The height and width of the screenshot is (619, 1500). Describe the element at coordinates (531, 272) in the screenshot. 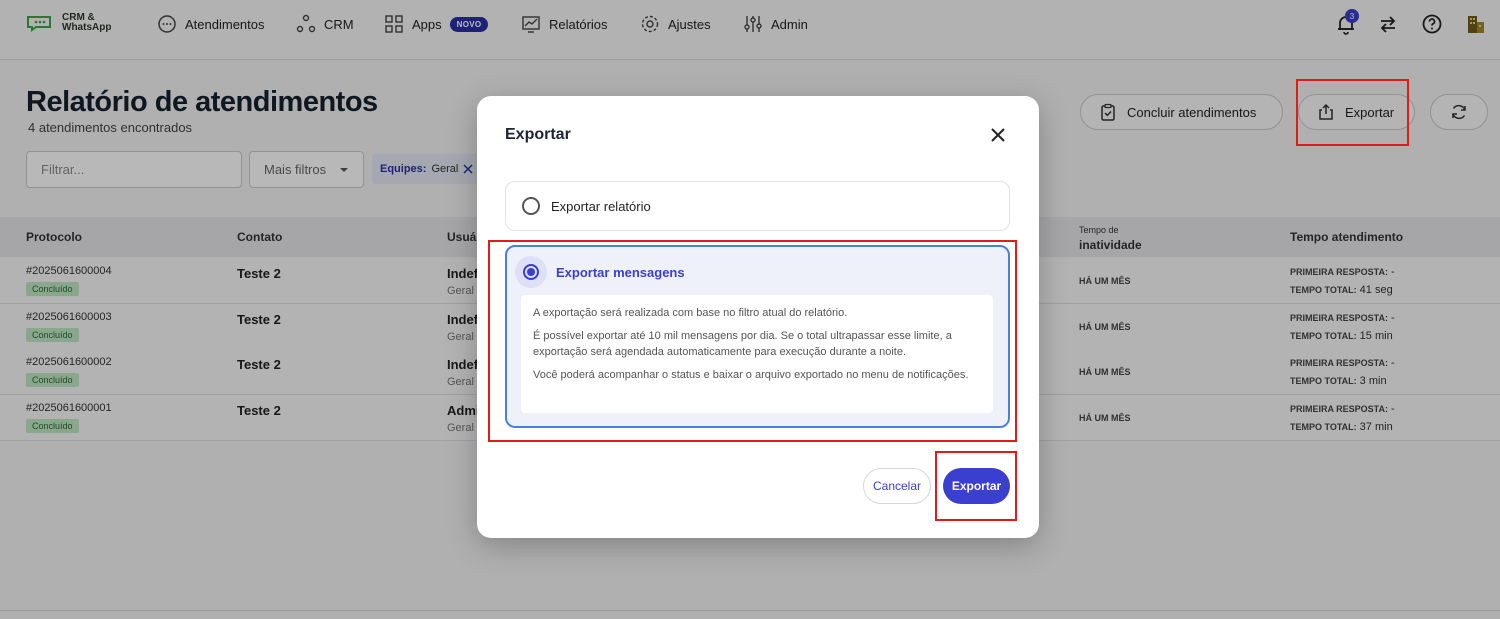

I see `radio-selected` at that location.